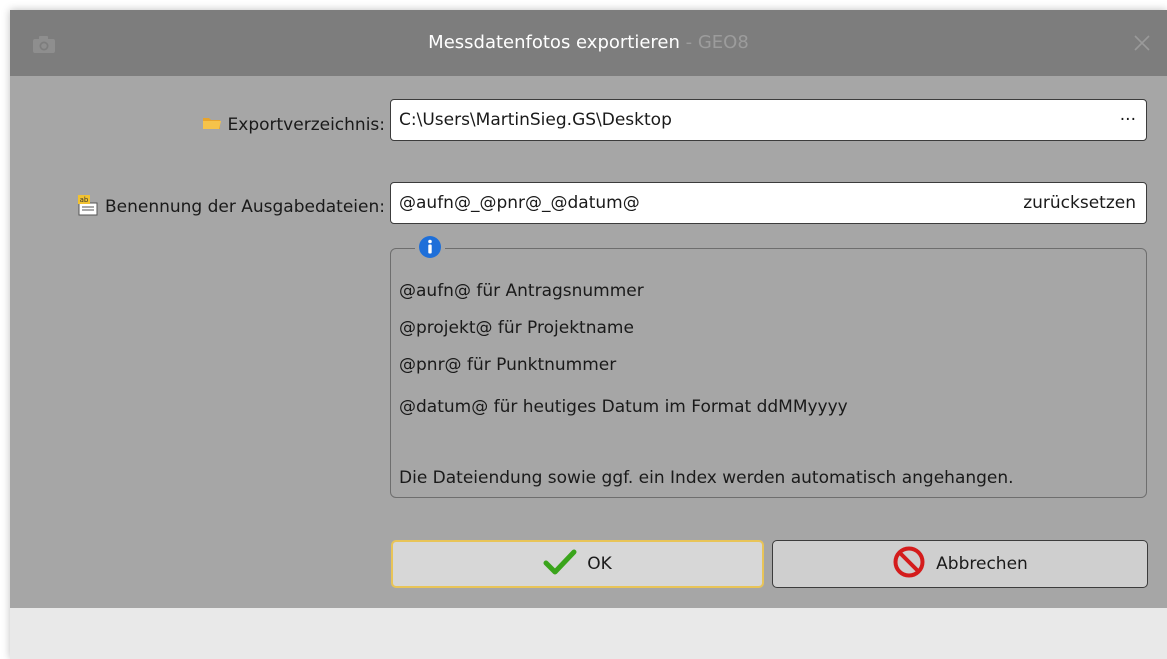  I want to click on title-bar: Messdatenfotos exportieren - GEO8, so click(588, 43).